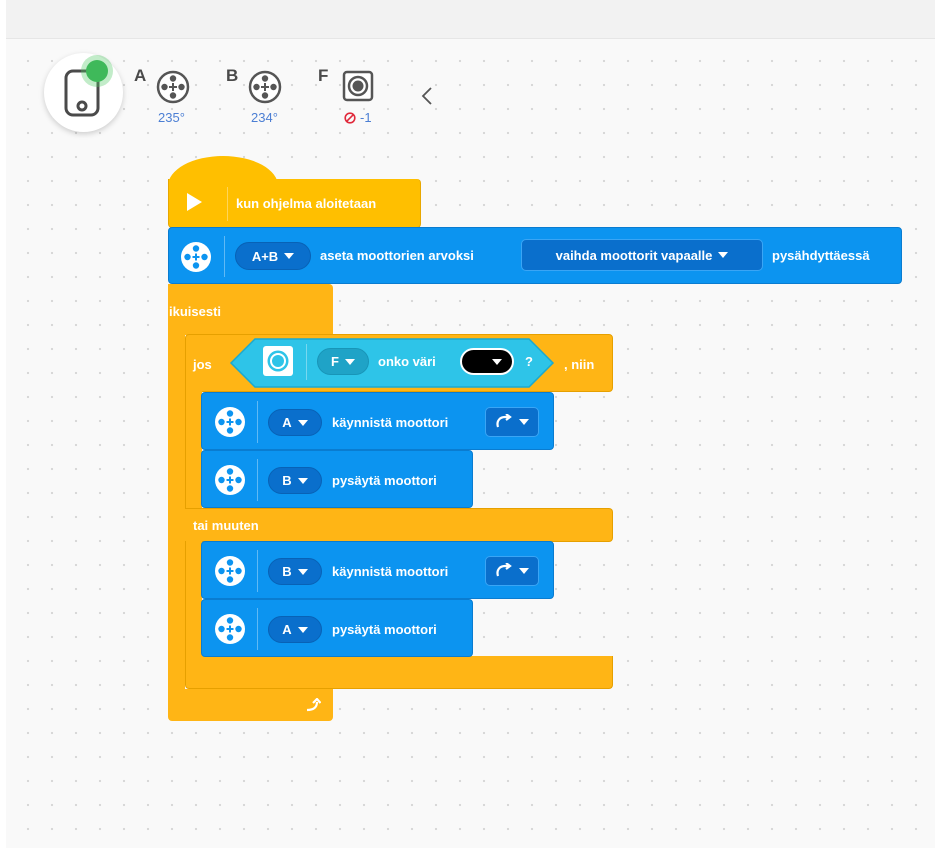 This screenshot has width=935, height=851. I want to click on connection-status-icon, so click(97, 71).